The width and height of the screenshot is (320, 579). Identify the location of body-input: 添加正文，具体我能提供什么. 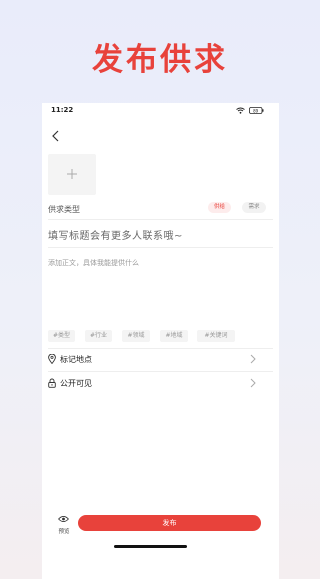
(93, 263).